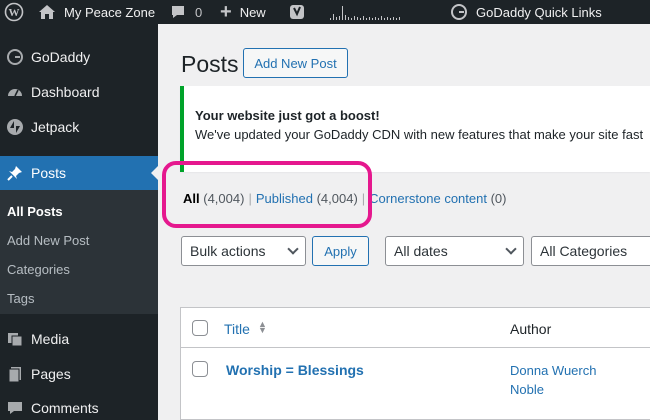 This screenshot has height=420, width=650. I want to click on plus-icon: +, so click(226, 11).